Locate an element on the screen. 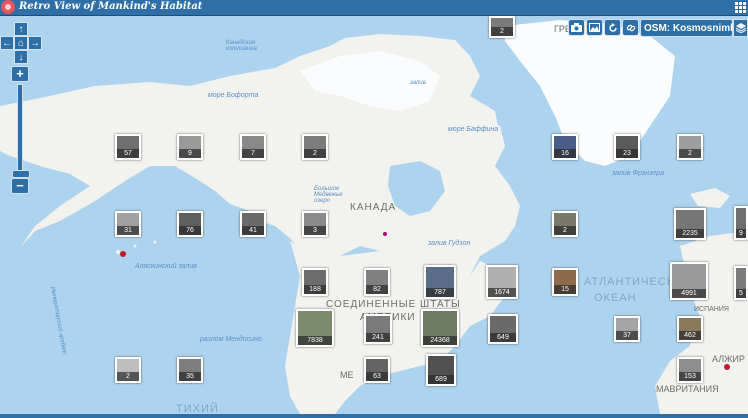 Image resolution: width=748 pixels, height=418 pixels. photo-cluster: 57 is located at coordinates (128, 147).